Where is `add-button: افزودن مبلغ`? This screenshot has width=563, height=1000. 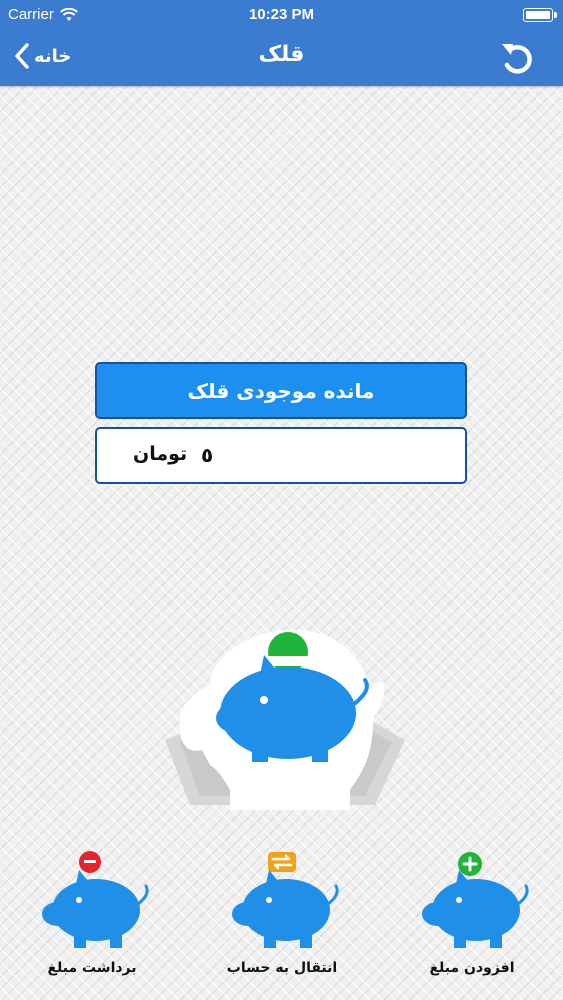 add-button: افزودن مبلغ is located at coordinates (472, 920).